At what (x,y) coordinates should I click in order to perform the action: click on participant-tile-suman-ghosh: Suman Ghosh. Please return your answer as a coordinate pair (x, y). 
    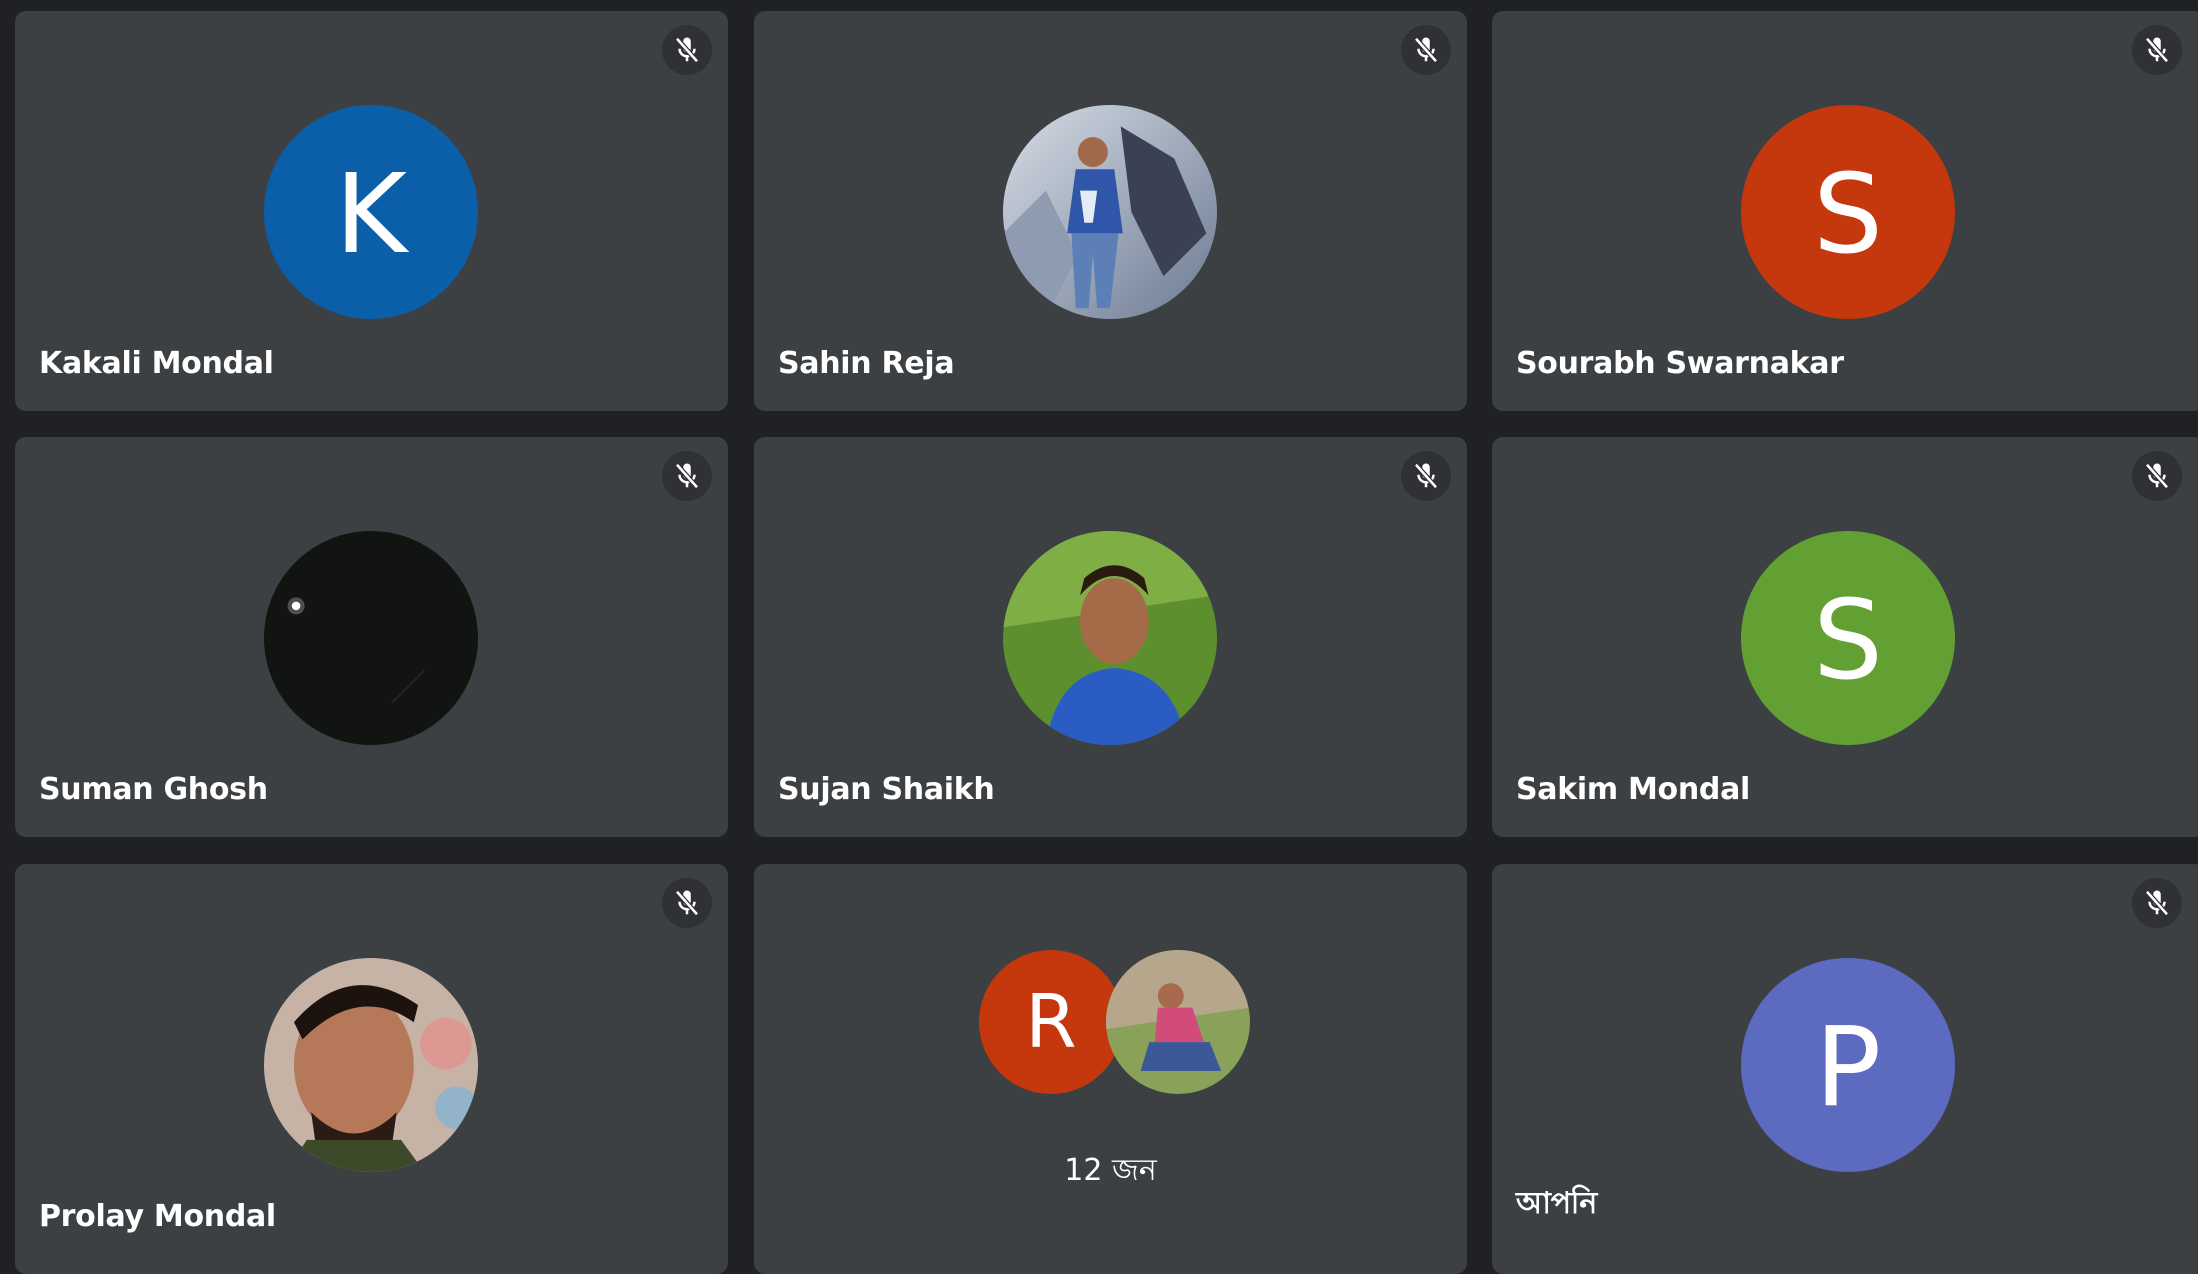
    Looking at the image, I should click on (371, 637).